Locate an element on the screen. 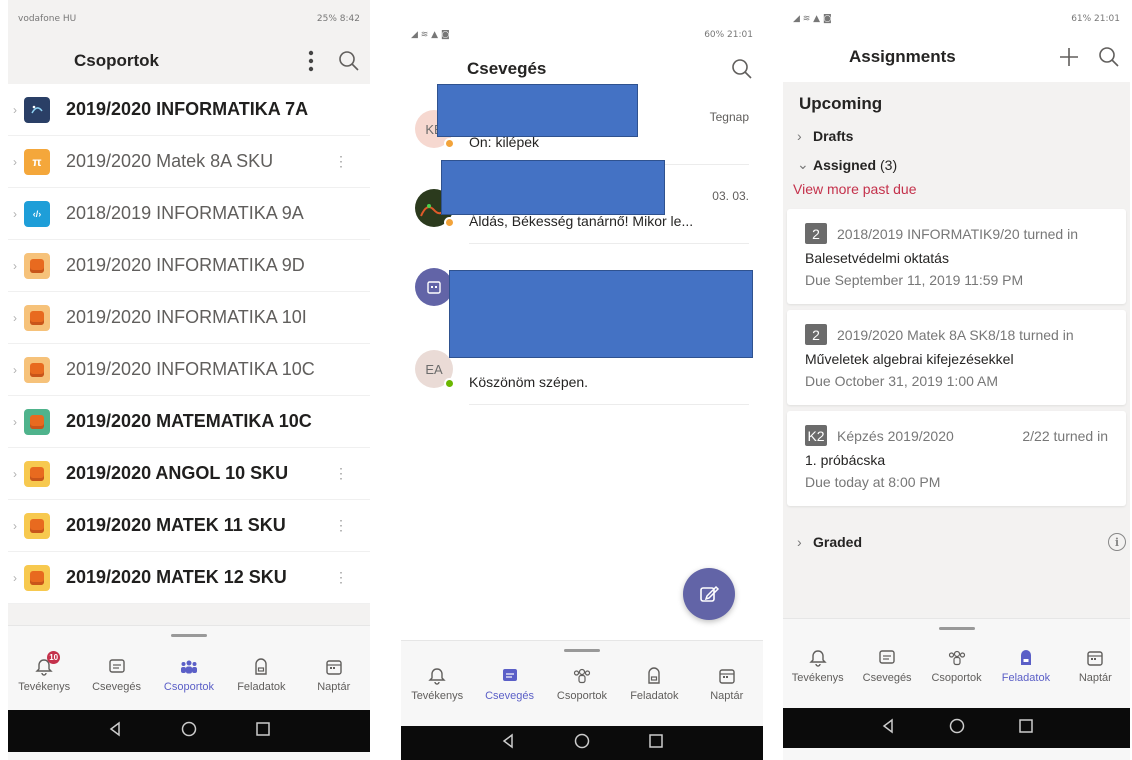 The height and width of the screenshot is (760, 1132). team-row: › ‹/› 2018/2019 INFORMATIKA 9A is located at coordinates (189, 214).